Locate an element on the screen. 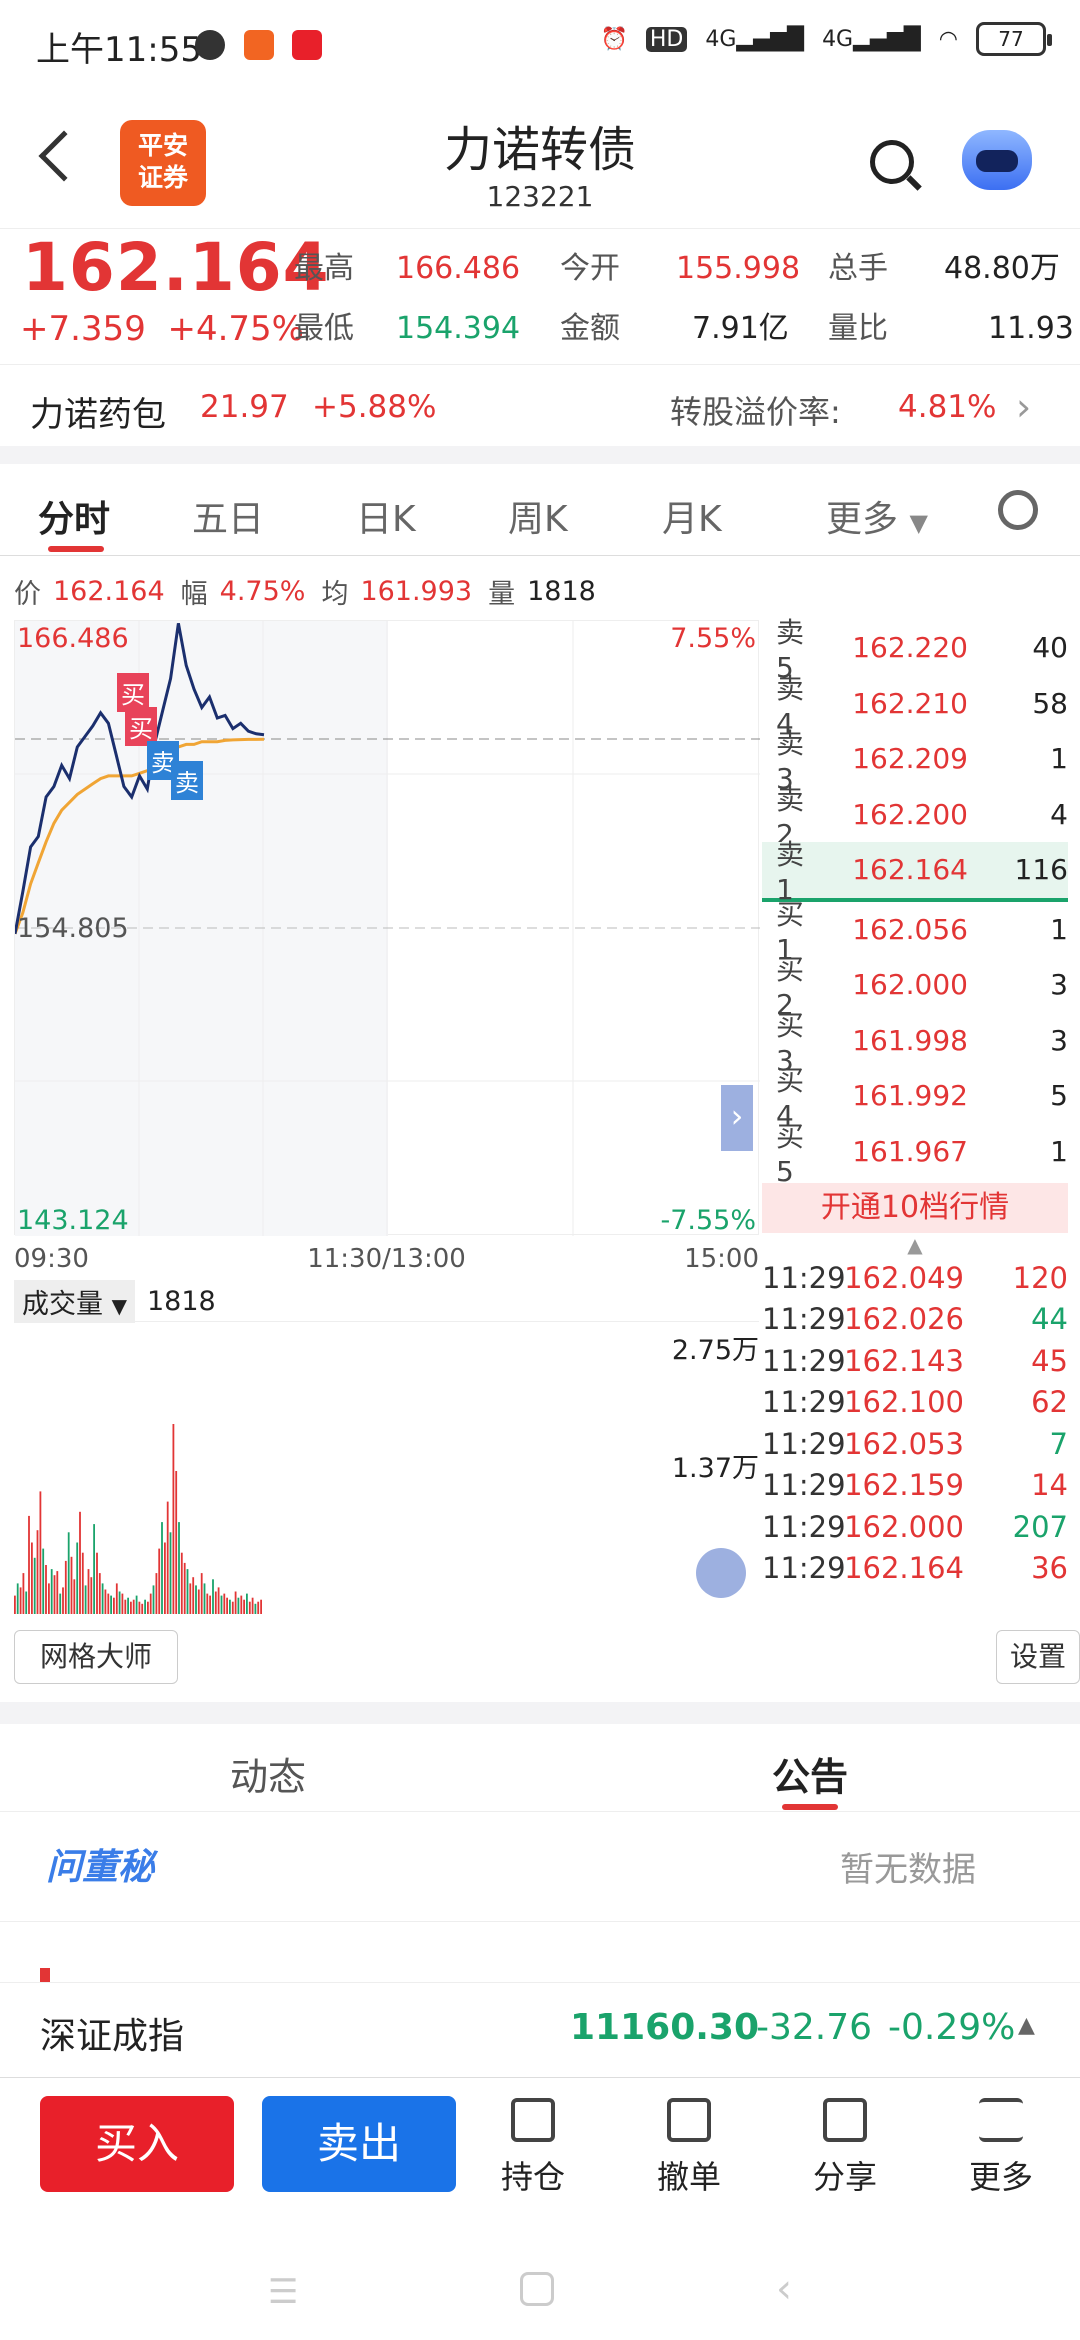 Image resolution: width=1080 pixels, height=2340 pixels. grid-master-button: 网格大师 is located at coordinates (96, 1657).